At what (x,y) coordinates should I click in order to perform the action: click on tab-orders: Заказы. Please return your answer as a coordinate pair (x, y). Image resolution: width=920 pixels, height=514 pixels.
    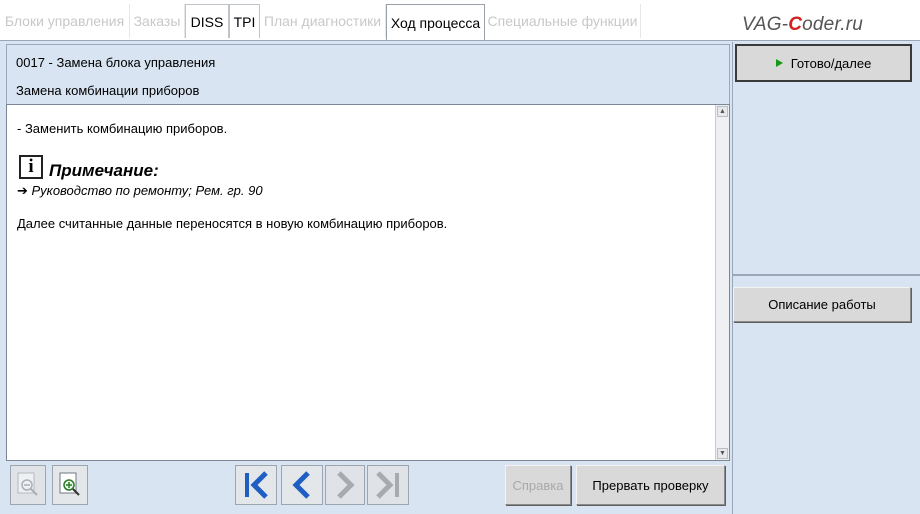
    Looking at the image, I should click on (157, 21).